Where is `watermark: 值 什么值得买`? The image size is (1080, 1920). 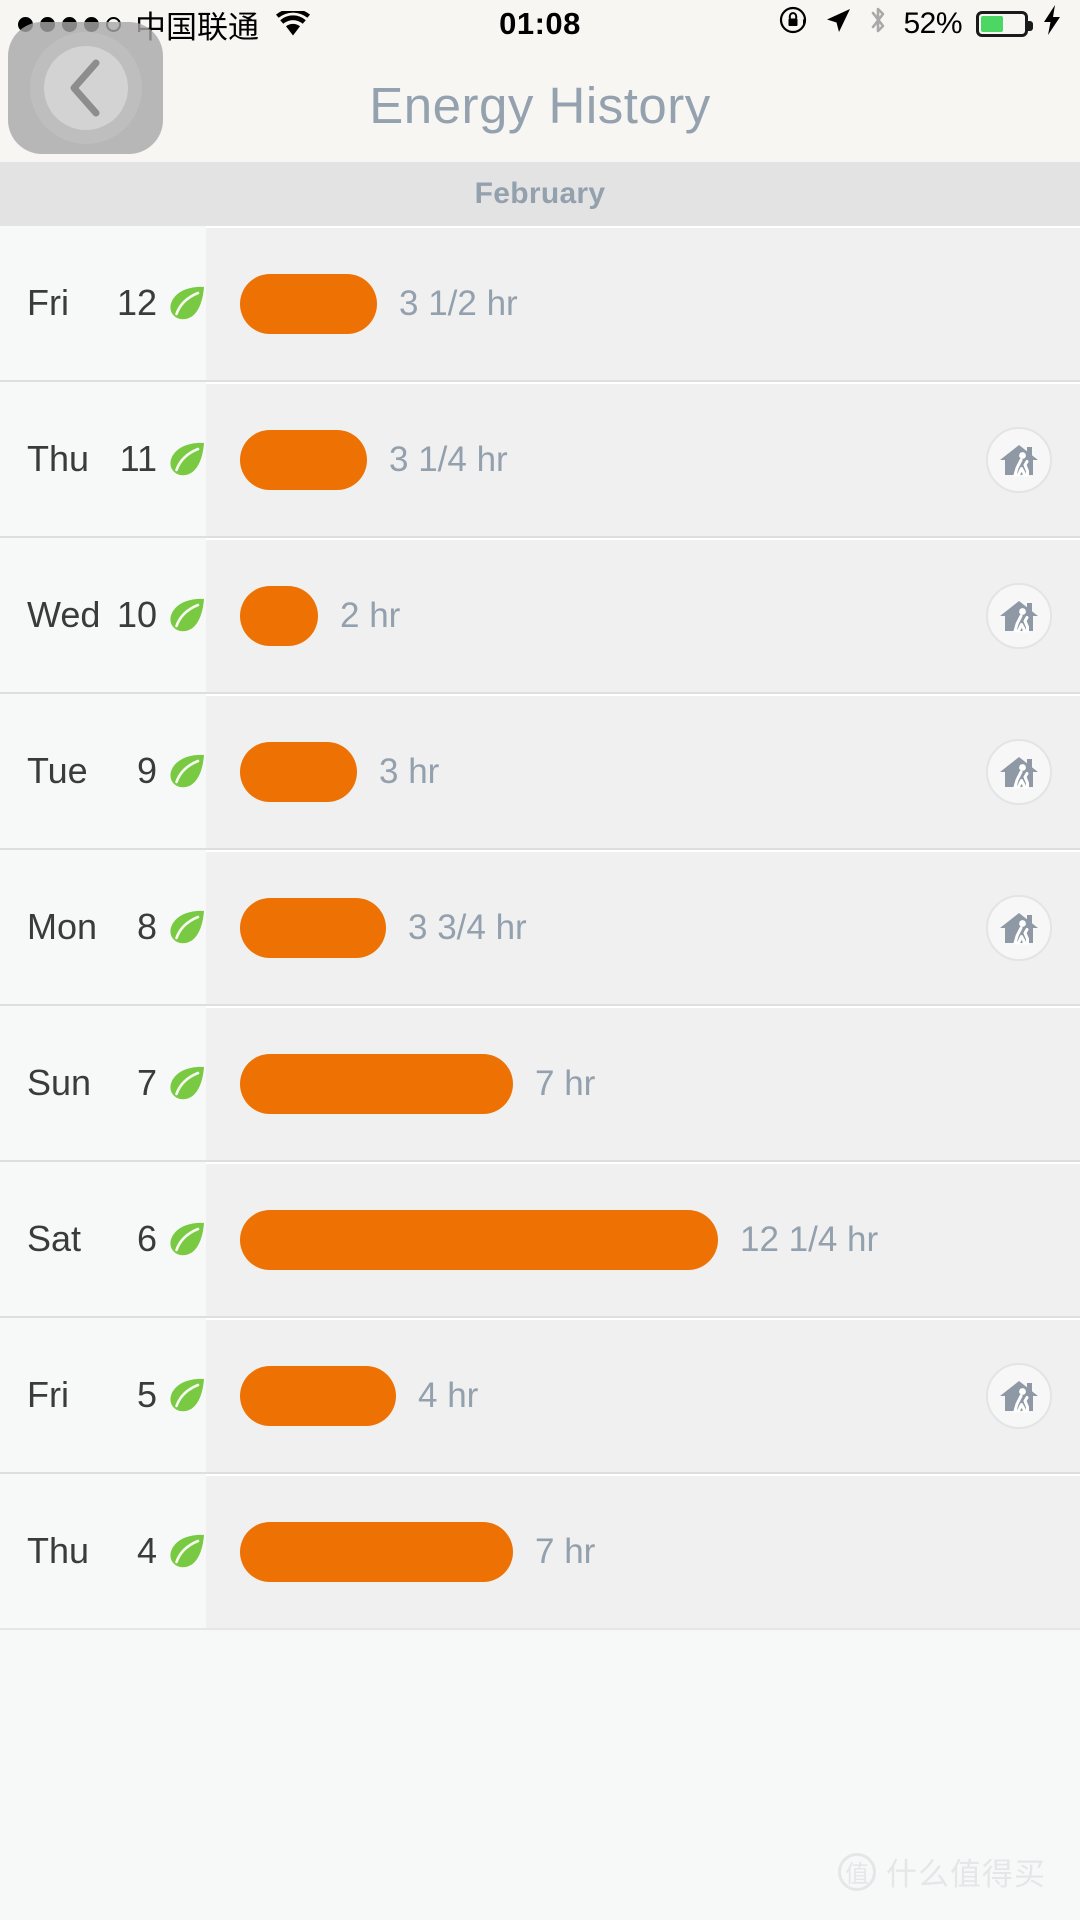
watermark: 值 什么值得买 is located at coordinates (942, 1871).